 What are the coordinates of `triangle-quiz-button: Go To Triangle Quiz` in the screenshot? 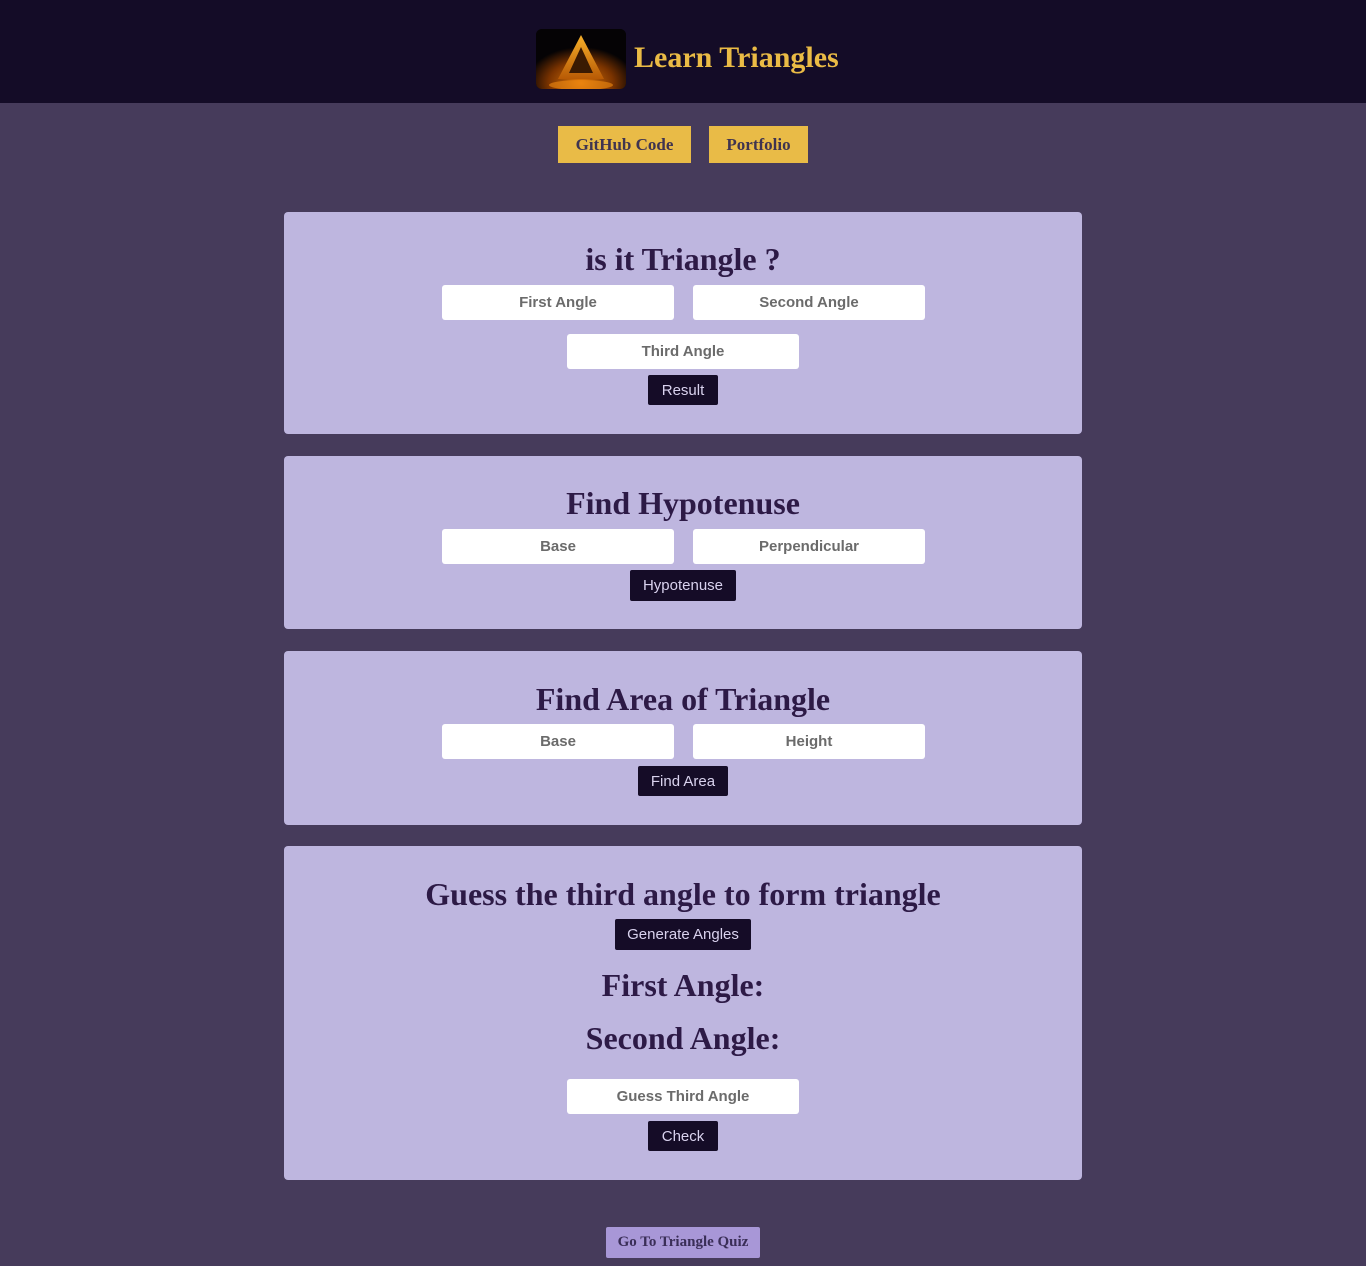 It's located at (683, 1242).